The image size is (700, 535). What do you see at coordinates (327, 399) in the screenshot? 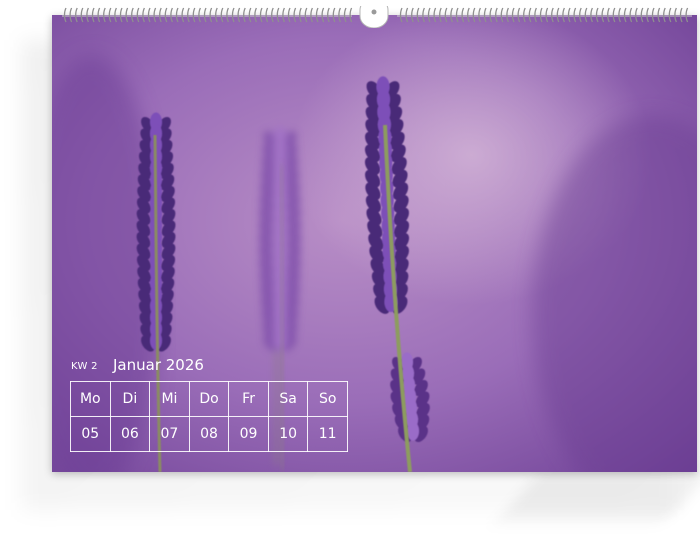
I see `weekday-cell: So` at bounding box center [327, 399].